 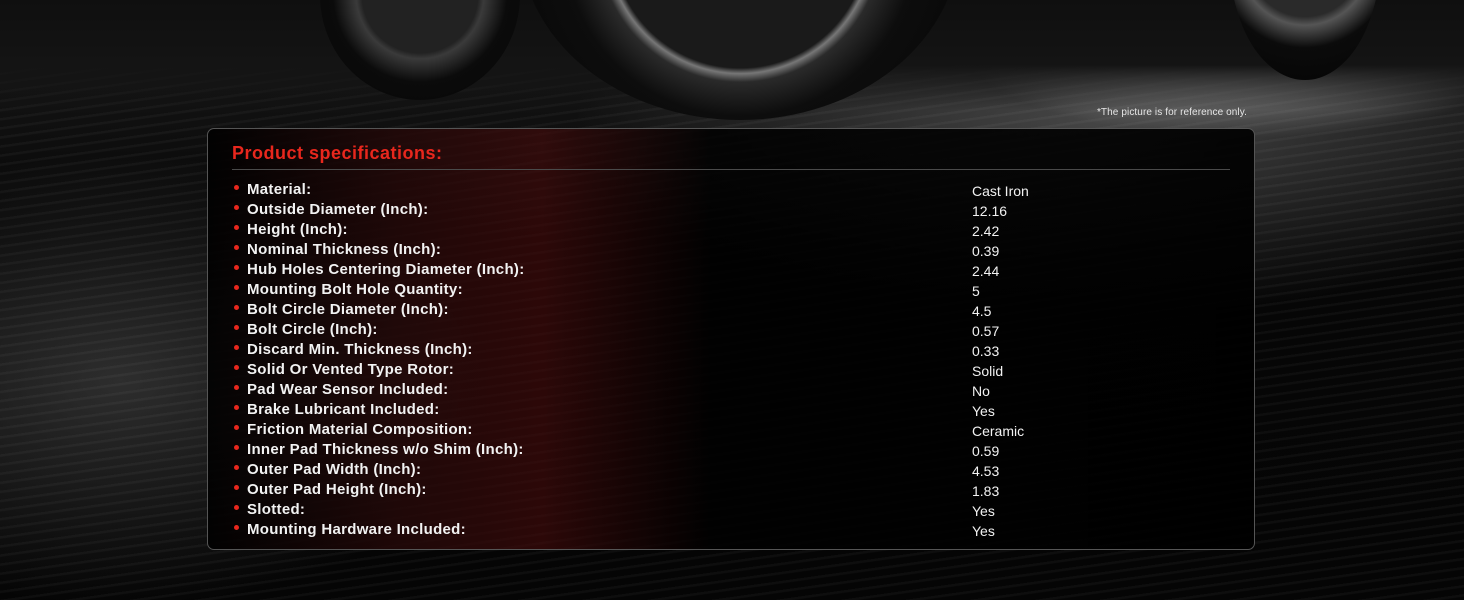 What do you see at coordinates (732, 331) in the screenshot?
I see `spec-row: Bolt Circle (Inch): 0.57` at bounding box center [732, 331].